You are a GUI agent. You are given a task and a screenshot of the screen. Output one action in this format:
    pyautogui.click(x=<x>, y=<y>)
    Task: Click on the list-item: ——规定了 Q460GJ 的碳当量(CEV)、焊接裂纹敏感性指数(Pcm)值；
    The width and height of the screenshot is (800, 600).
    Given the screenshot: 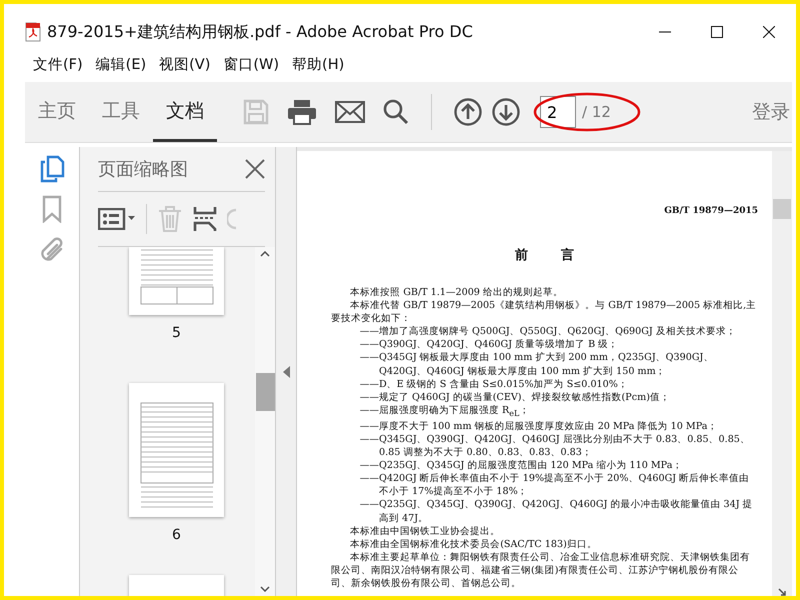 What is the action you would take?
    pyautogui.click(x=515, y=397)
    